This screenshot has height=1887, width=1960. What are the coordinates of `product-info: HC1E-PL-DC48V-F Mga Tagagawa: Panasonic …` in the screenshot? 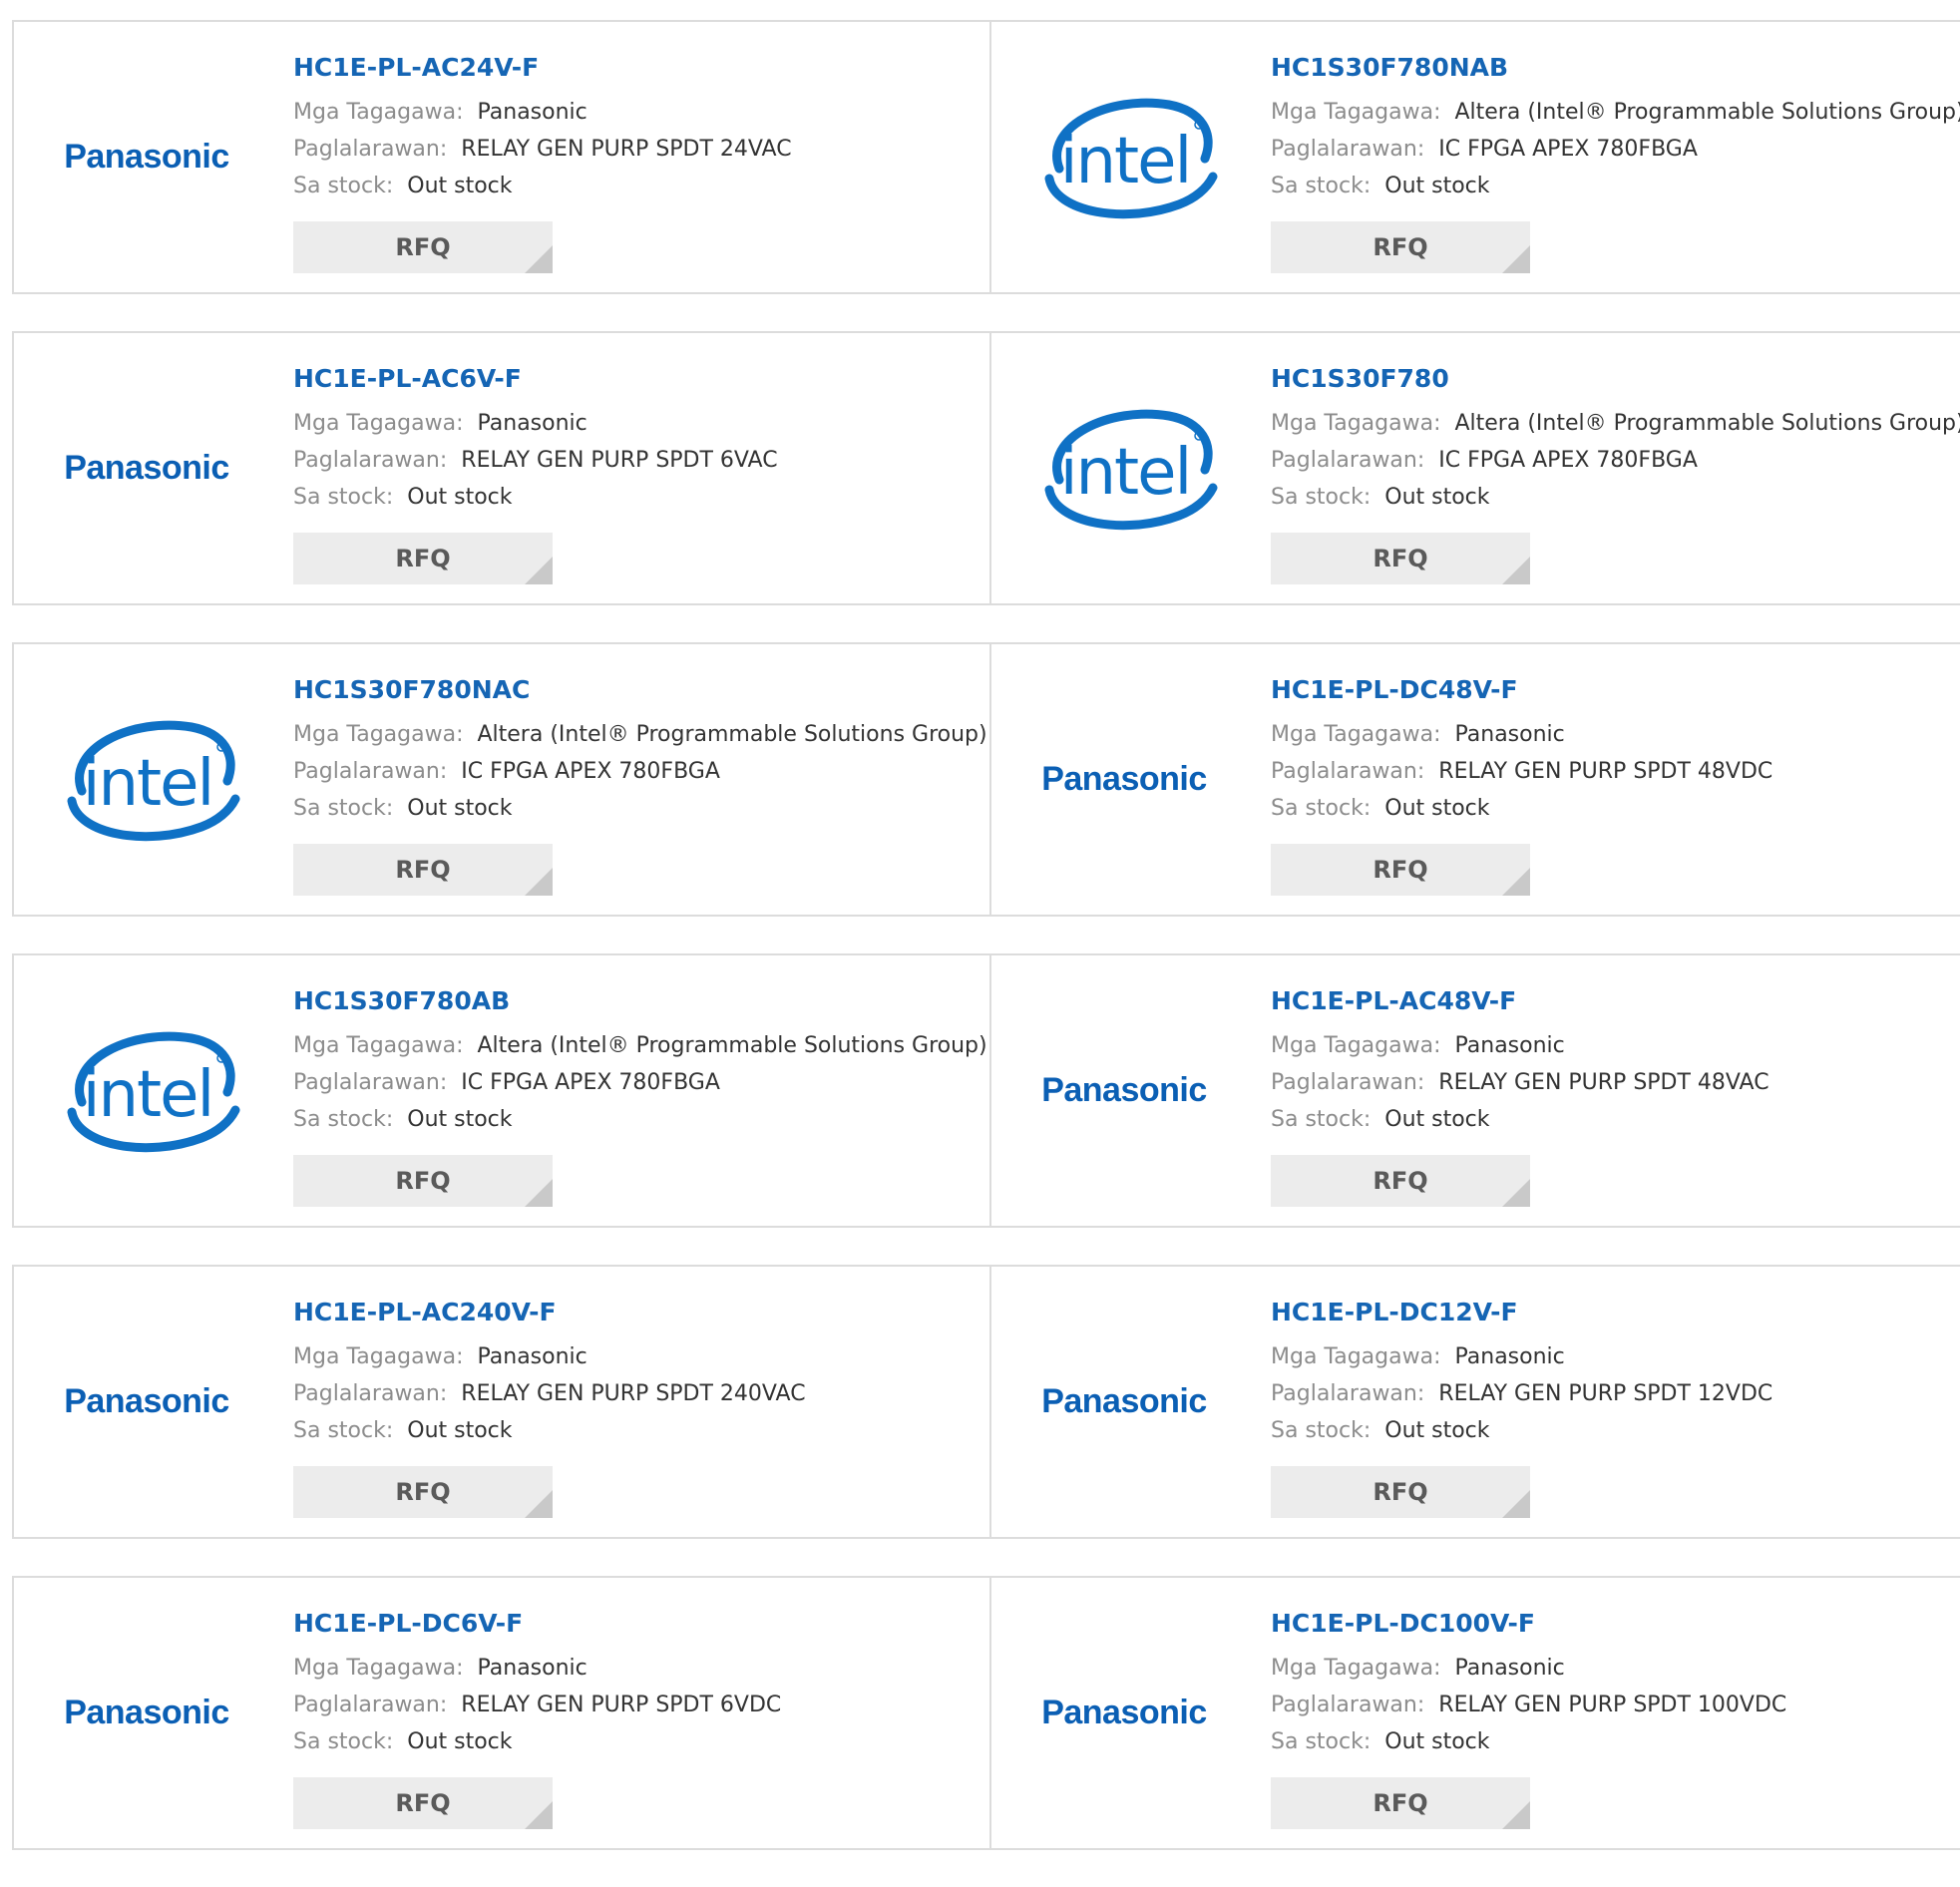 It's located at (1616, 749).